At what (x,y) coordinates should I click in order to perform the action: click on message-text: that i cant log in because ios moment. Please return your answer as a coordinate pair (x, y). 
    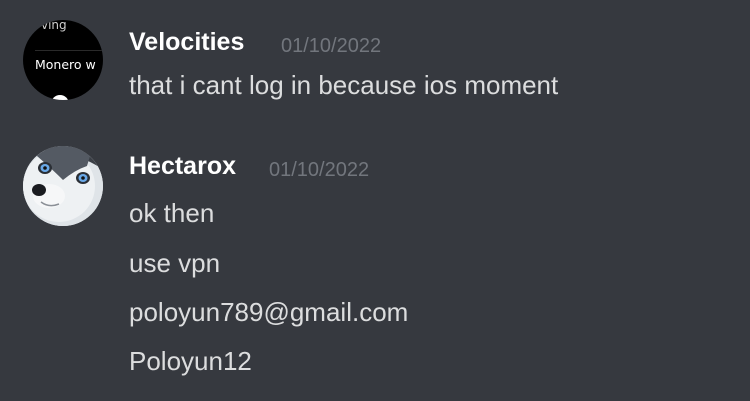
    Looking at the image, I should click on (344, 85).